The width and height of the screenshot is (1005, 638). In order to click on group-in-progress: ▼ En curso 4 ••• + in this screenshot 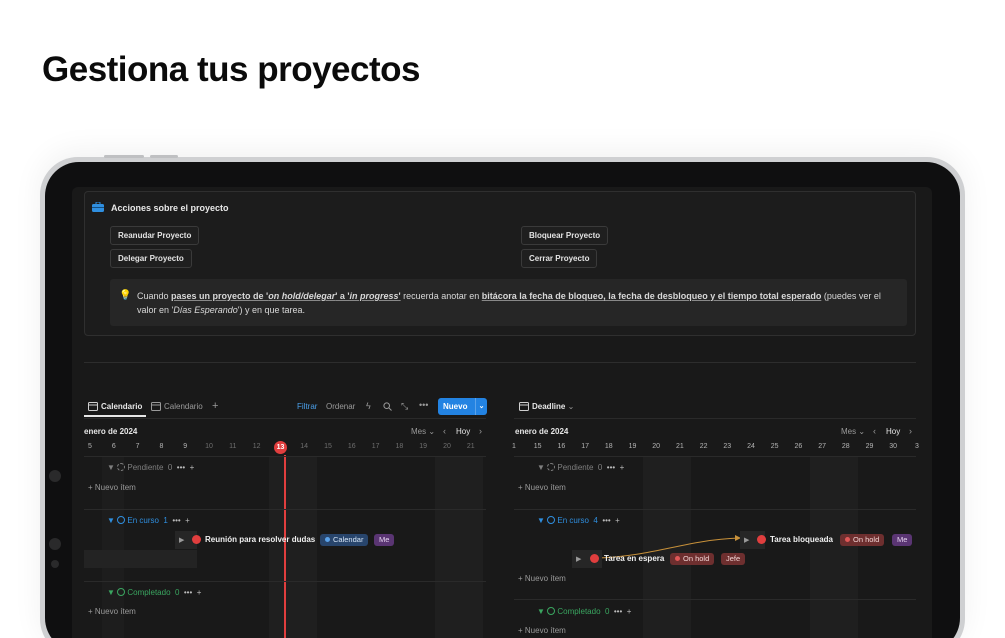, I will do `click(578, 520)`.